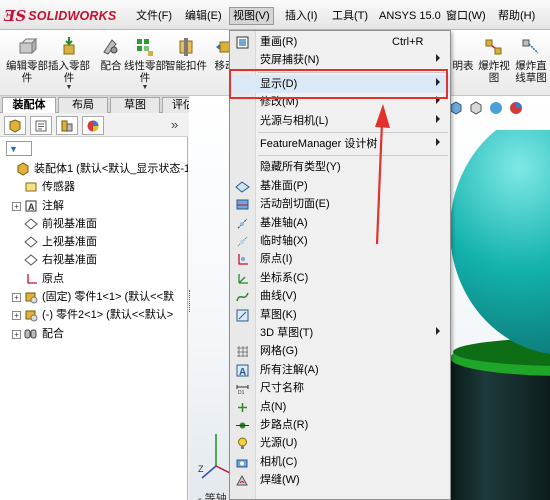  I want to click on tab-sketch: 草图, so click(135, 105).